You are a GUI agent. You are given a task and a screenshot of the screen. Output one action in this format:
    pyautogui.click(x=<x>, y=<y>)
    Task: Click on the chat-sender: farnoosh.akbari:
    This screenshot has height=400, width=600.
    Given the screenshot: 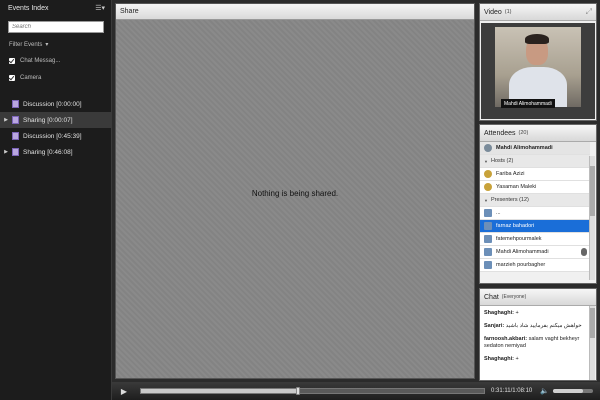 What is the action you would take?
    pyautogui.click(x=506, y=339)
    